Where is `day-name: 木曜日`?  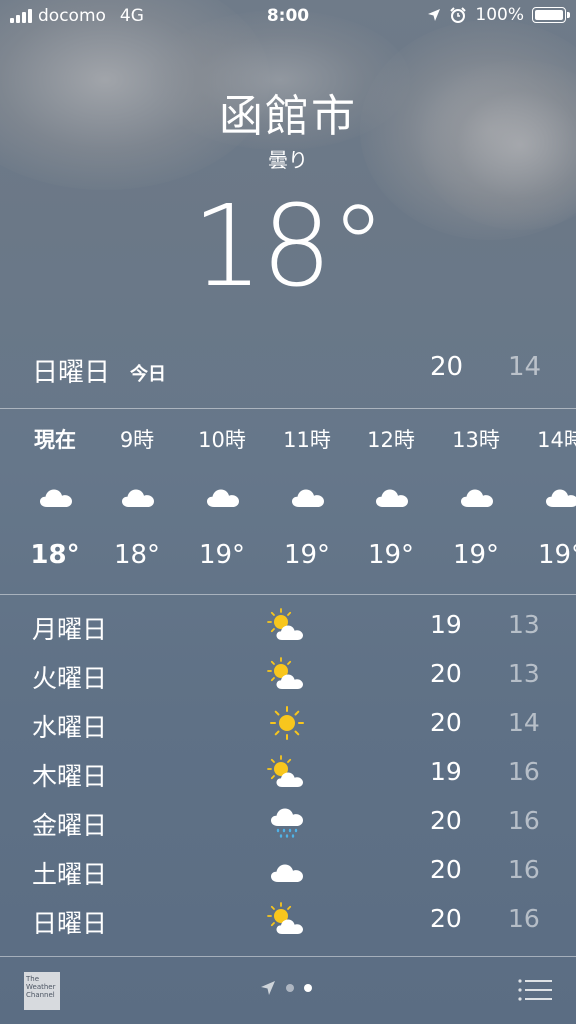 day-name: 木曜日 is located at coordinates (70, 776).